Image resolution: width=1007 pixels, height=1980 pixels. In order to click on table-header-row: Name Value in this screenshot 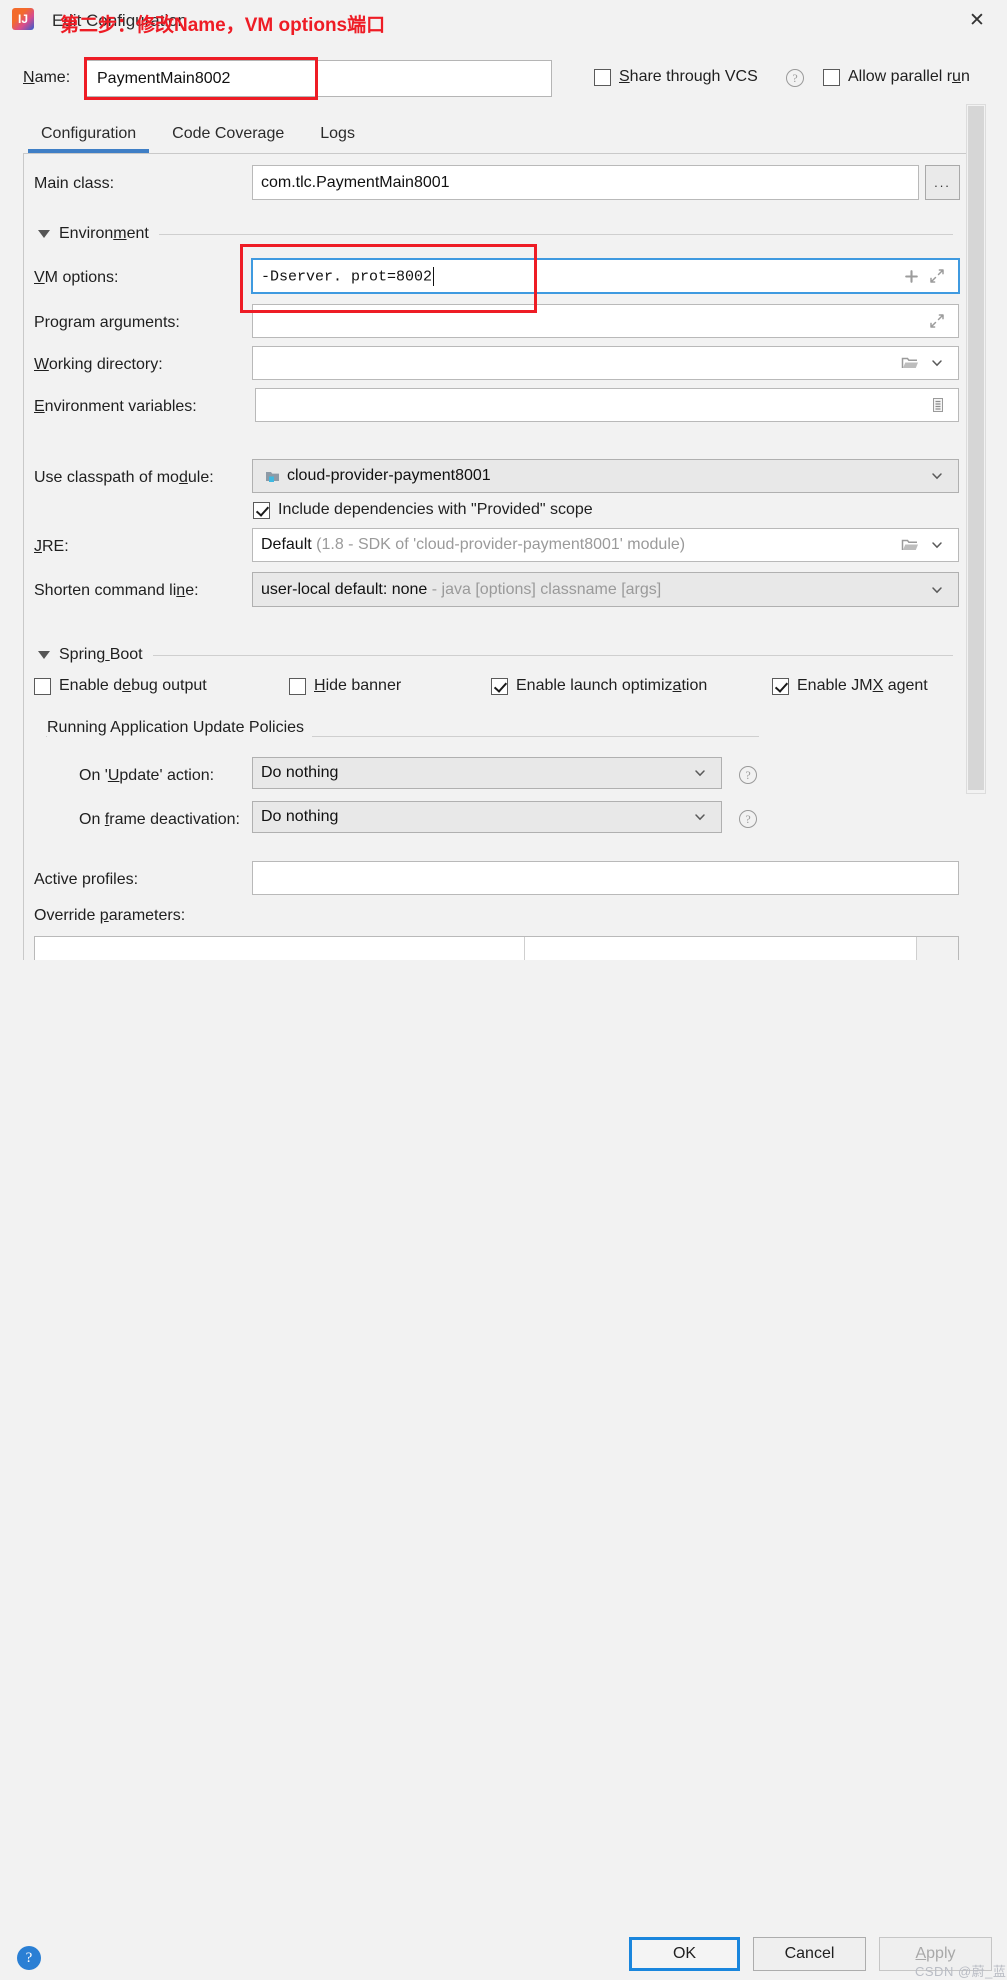, I will do `click(496, 948)`.